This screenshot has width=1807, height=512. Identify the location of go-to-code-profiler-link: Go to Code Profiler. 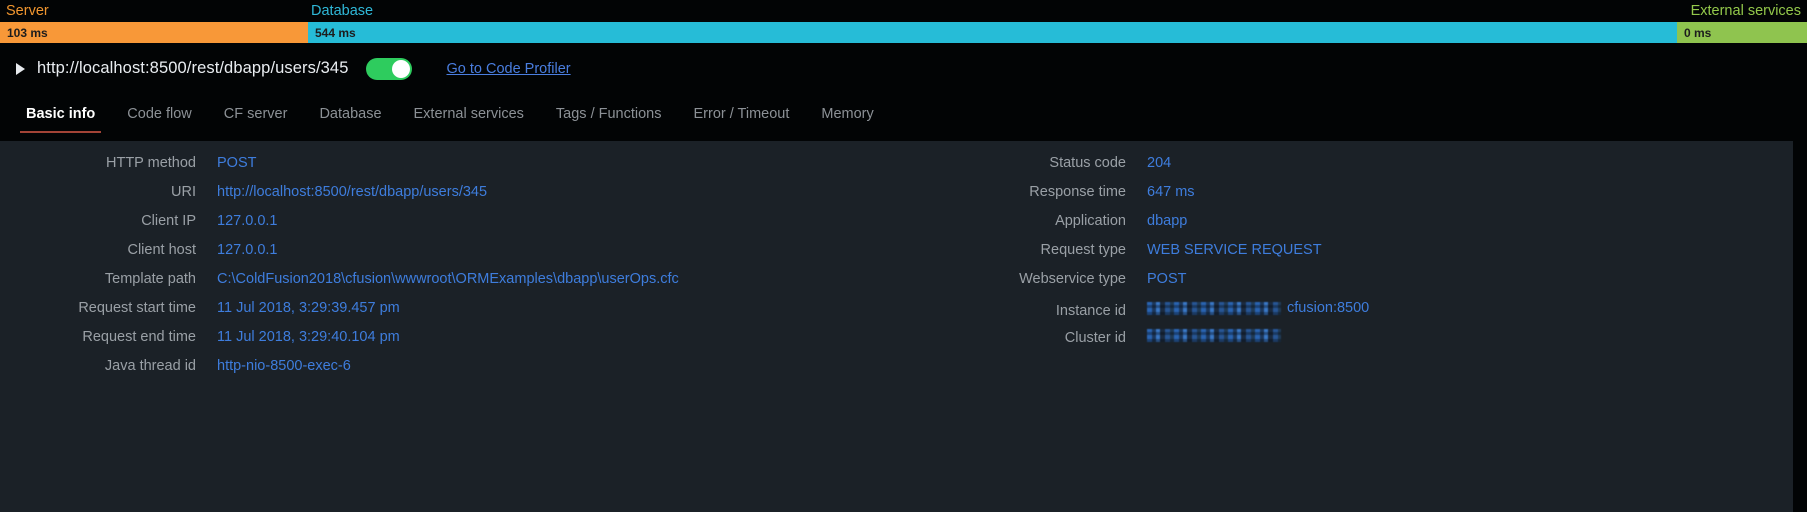
(509, 69).